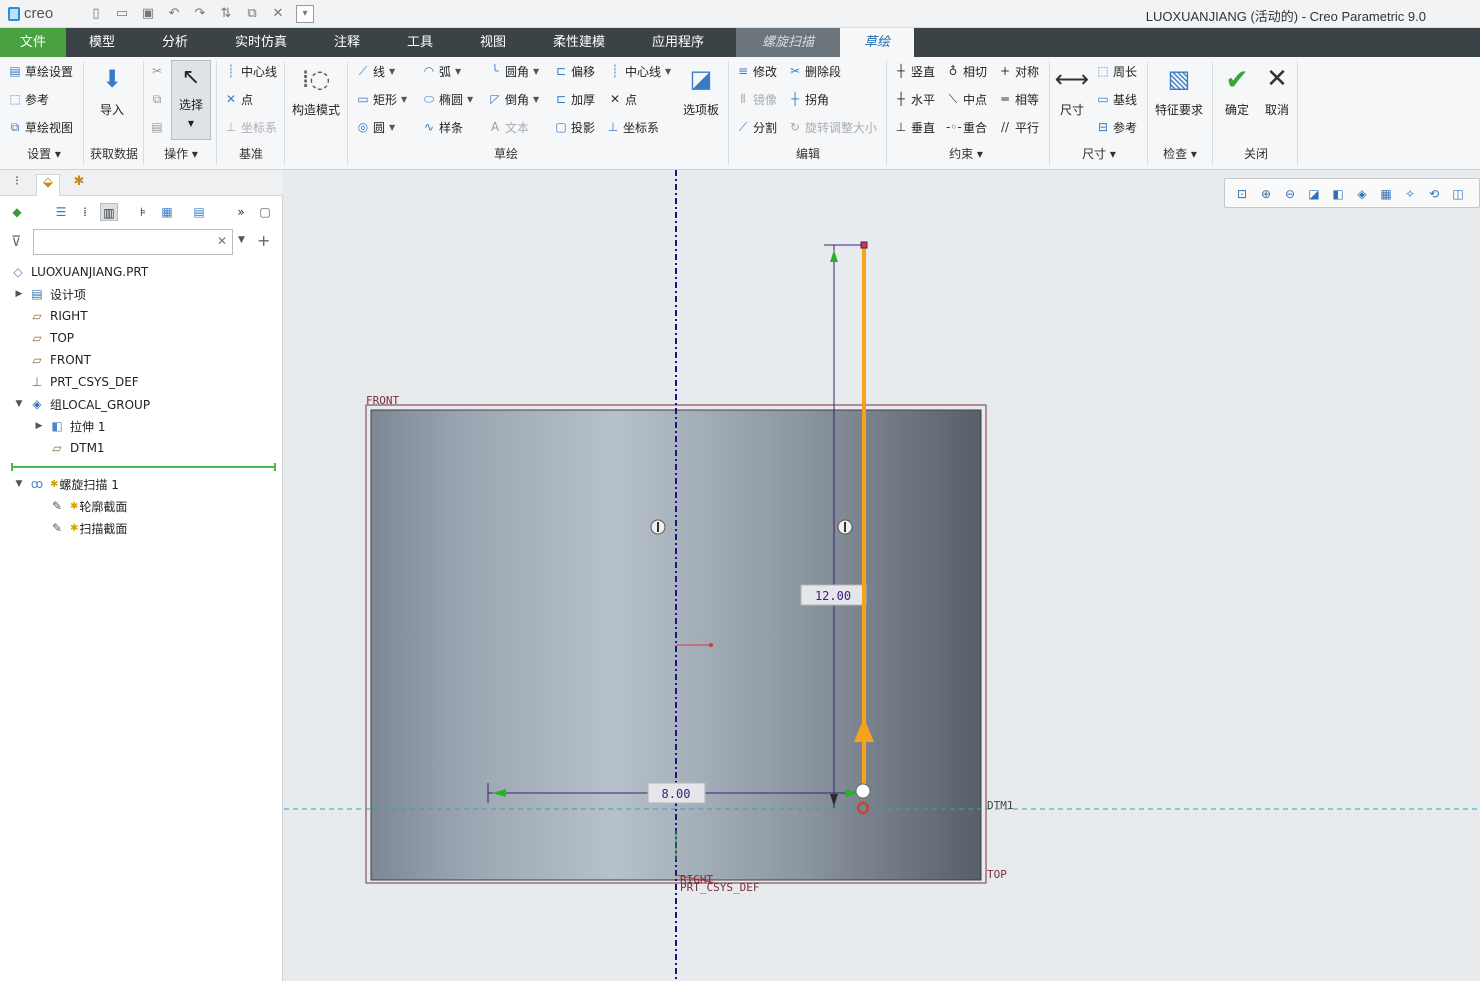 This screenshot has width=1480, height=981. What do you see at coordinates (175, 42) in the screenshot?
I see `tab-analysis: 分析` at bounding box center [175, 42].